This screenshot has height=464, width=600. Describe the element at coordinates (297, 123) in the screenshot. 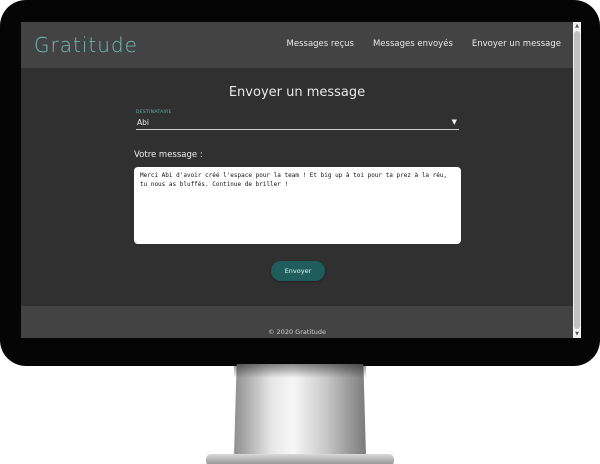

I see `recipient-select: Abi ▼` at that location.